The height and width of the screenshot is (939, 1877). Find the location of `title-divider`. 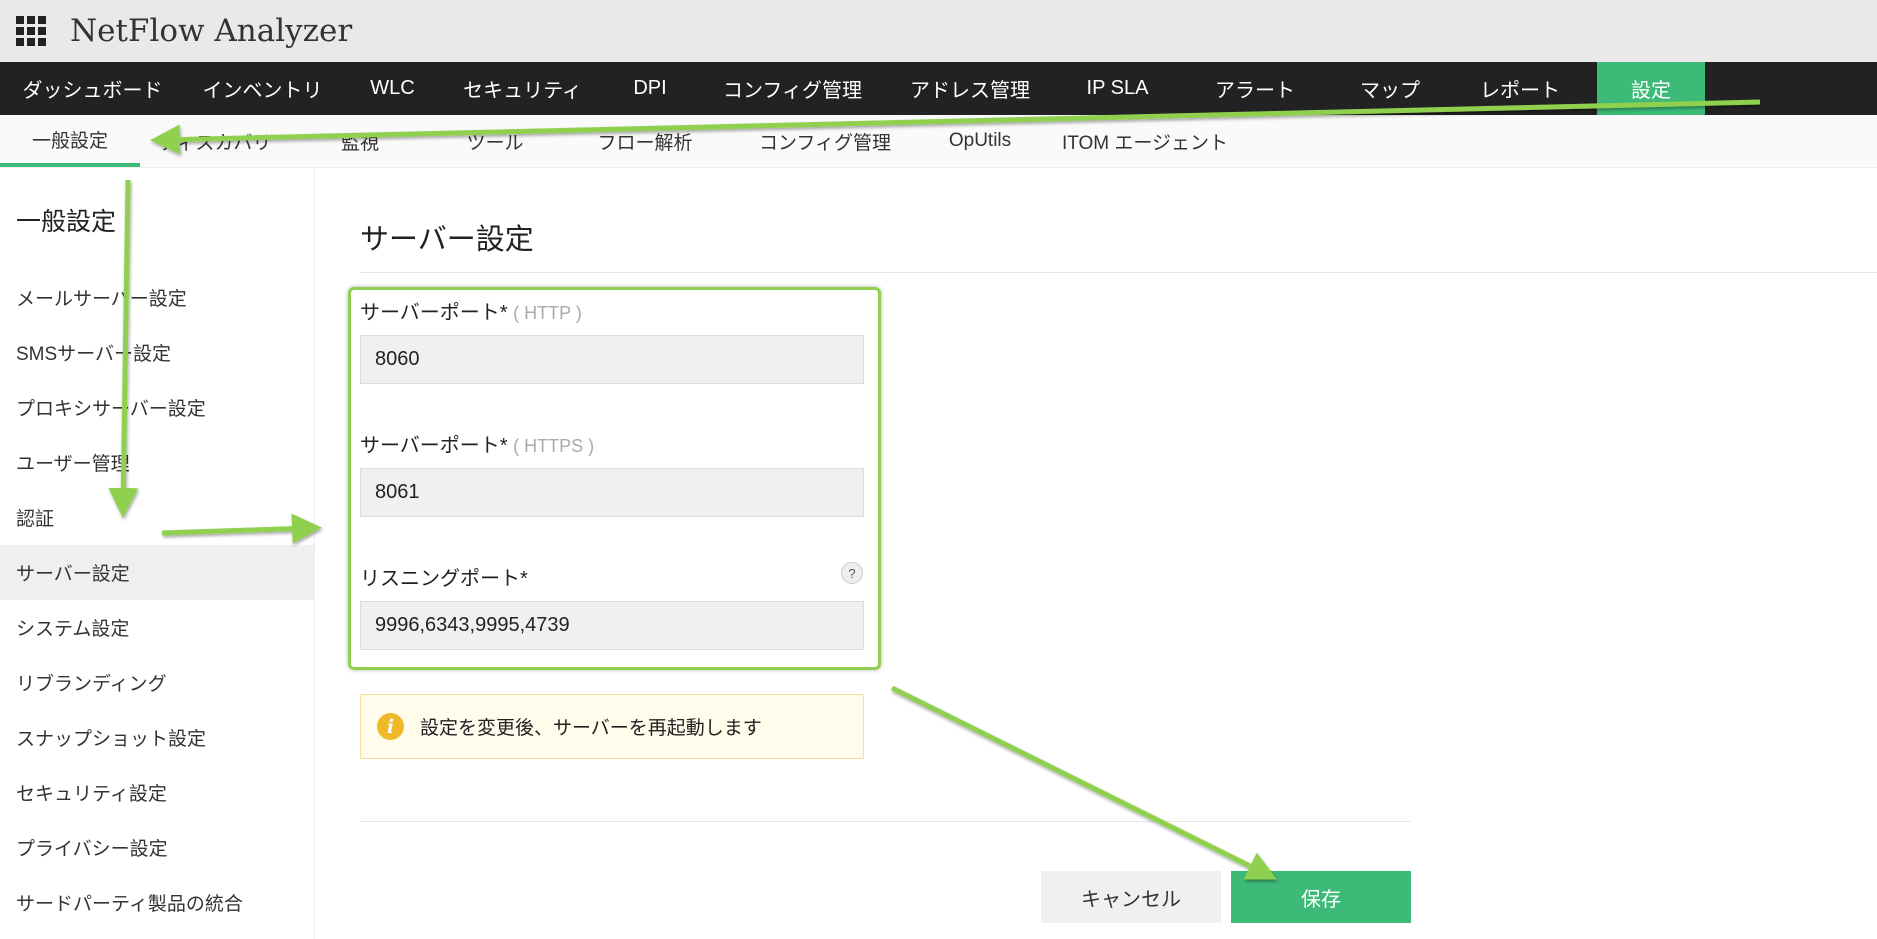

title-divider is located at coordinates (1118, 272).